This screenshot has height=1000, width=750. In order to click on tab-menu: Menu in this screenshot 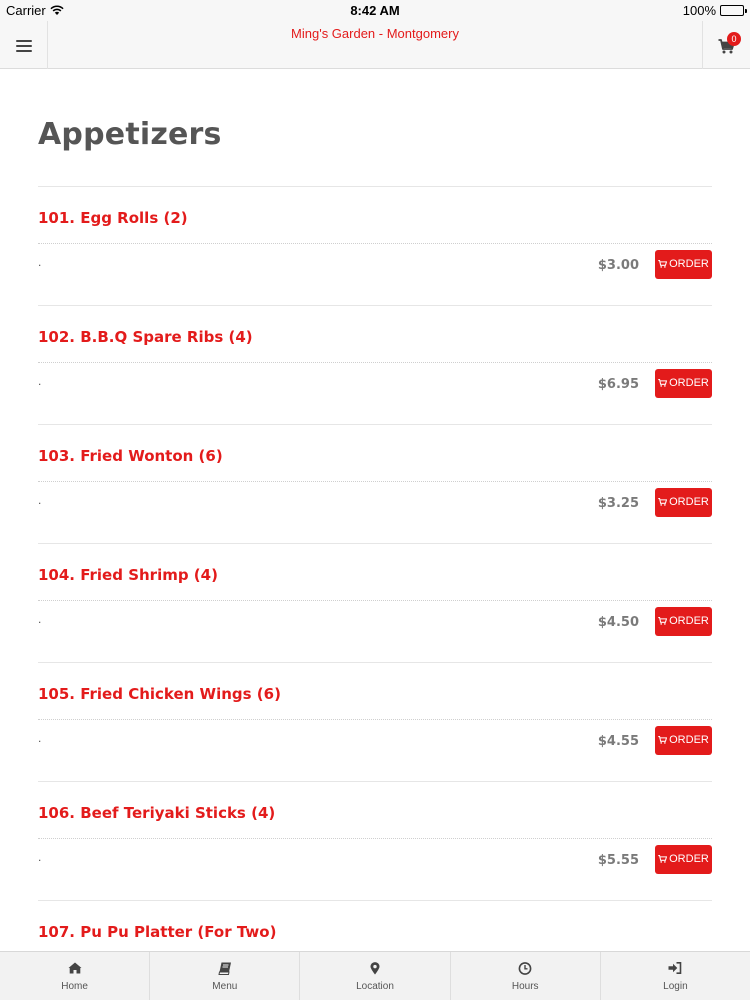, I will do `click(225, 976)`.